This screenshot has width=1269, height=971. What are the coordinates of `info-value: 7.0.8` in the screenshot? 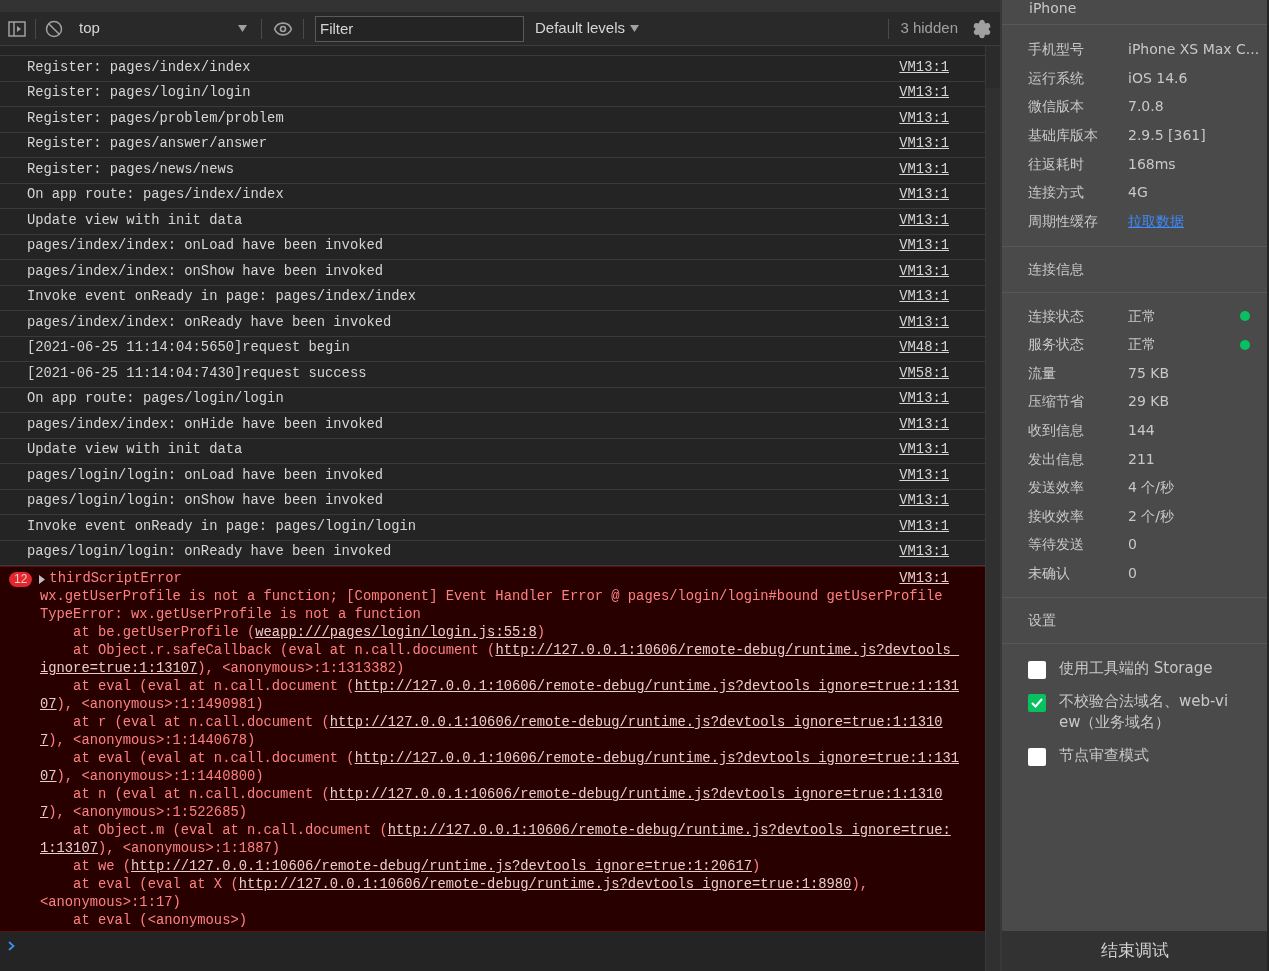 It's located at (1146, 107).